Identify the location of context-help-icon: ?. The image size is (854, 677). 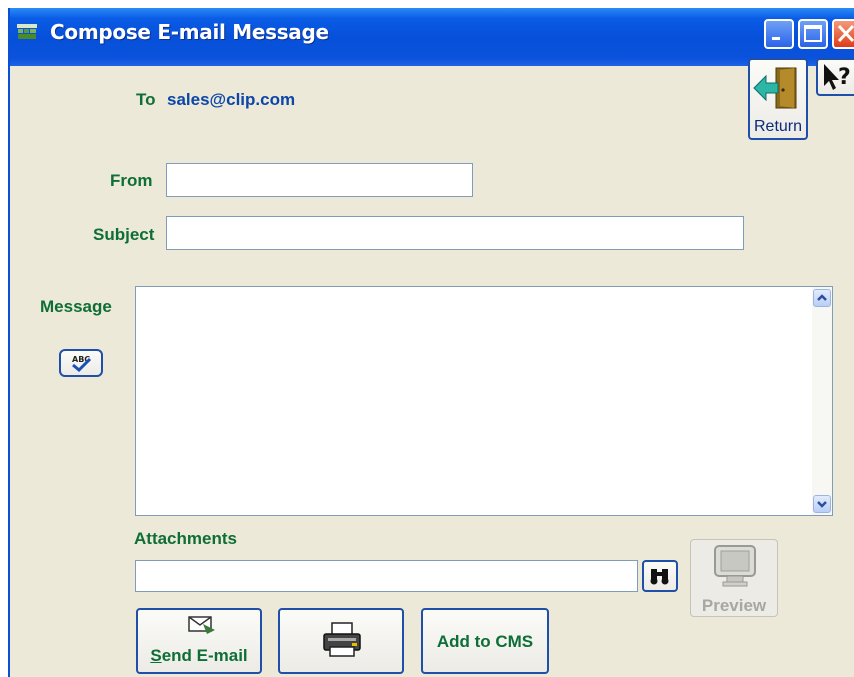
(837, 77).